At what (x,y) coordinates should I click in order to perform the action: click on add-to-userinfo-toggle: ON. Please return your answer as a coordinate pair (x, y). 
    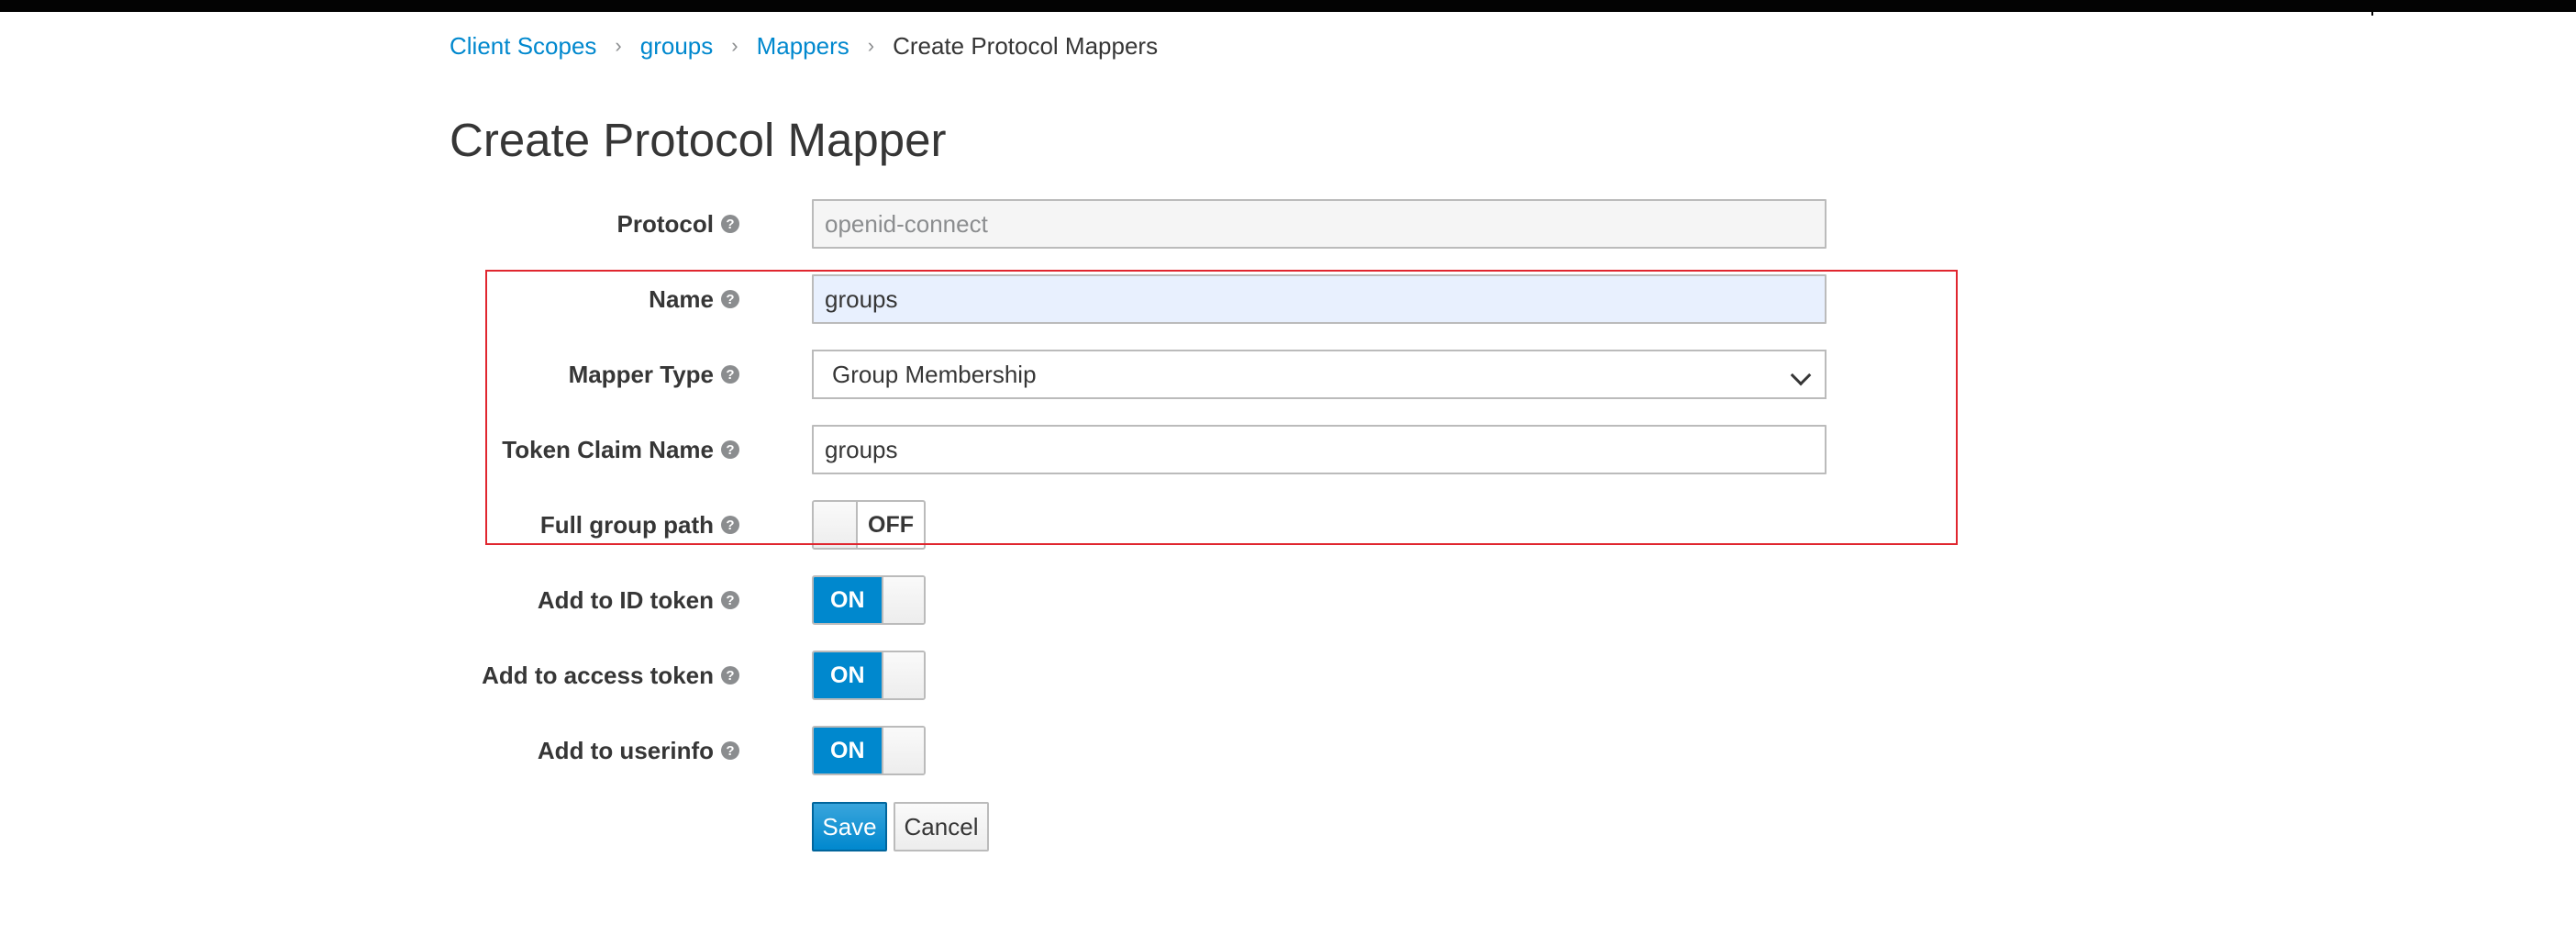
    Looking at the image, I should click on (869, 750).